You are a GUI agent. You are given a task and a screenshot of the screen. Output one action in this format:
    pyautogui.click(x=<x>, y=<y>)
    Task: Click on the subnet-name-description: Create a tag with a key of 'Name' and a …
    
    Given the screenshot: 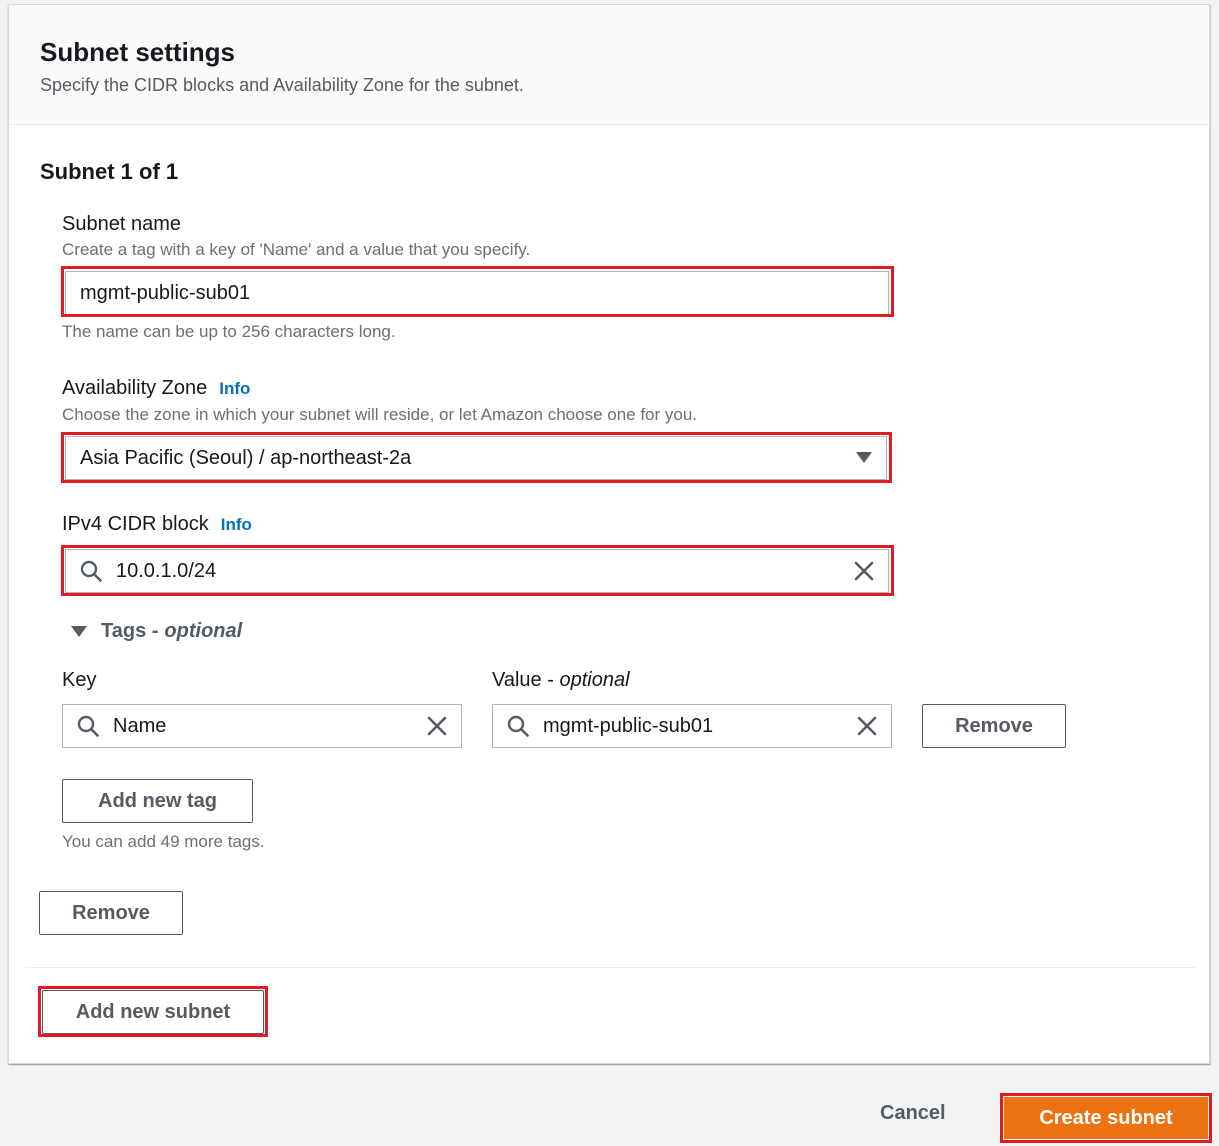 What is the action you would take?
    pyautogui.click(x=296, y=249)
    